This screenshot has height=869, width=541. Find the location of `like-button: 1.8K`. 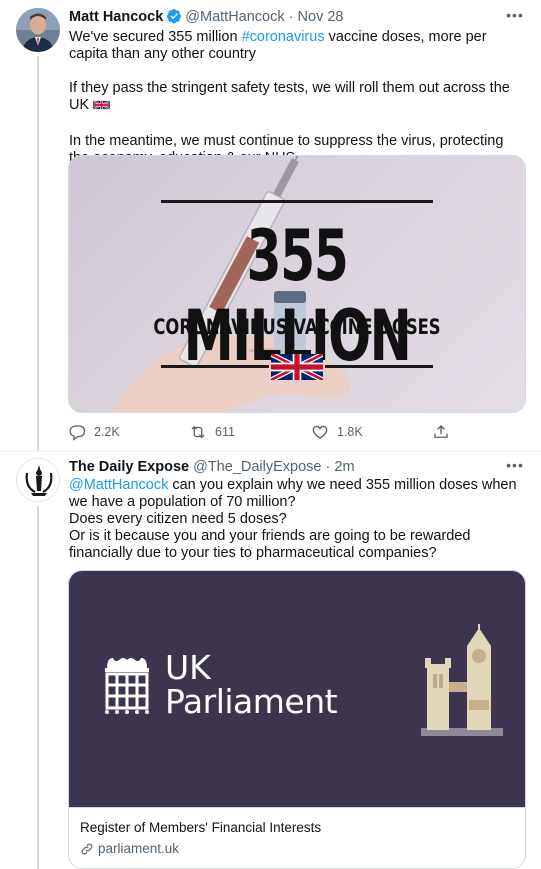

like-button: 1.8K is located at coordinates (337, 432).